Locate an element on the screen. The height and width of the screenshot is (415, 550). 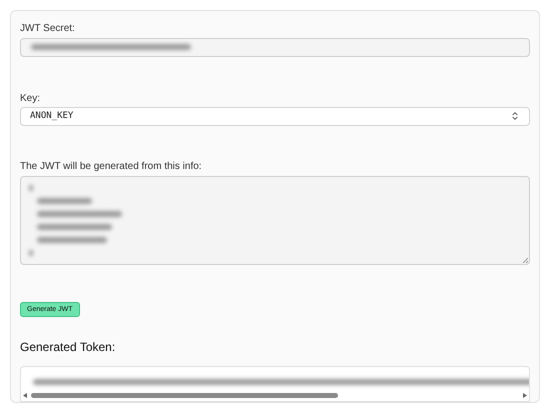
field-label: Key: is located at coordinates (31, 98).